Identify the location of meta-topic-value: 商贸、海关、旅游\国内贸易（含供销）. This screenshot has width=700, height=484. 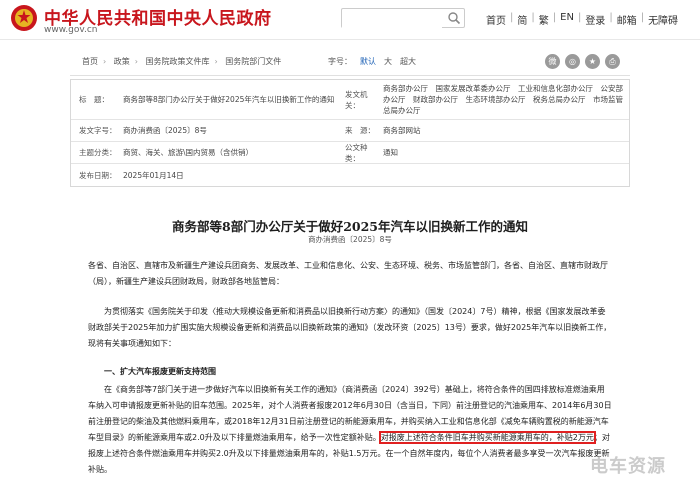
(188, 152).